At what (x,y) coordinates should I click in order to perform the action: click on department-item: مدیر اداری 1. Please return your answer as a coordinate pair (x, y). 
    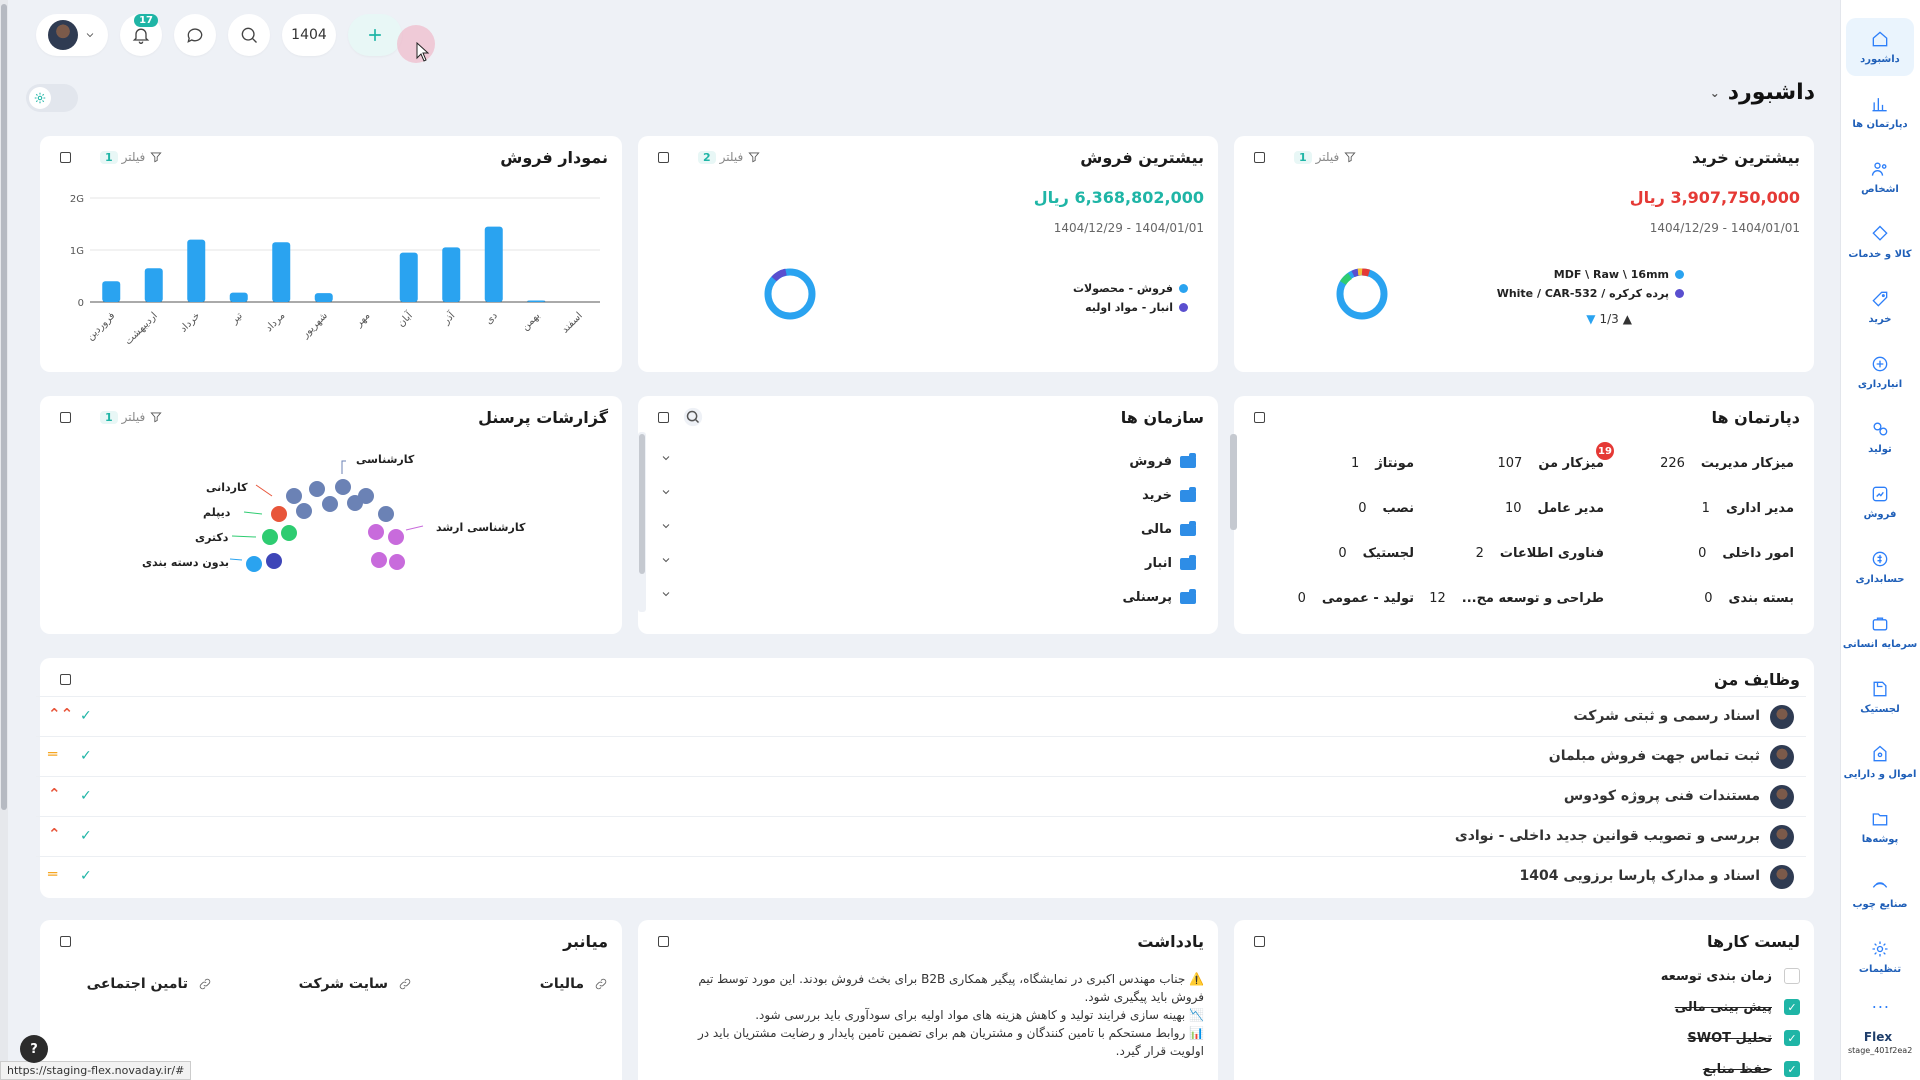
    Looking at the image, I should click on (1748, 508).